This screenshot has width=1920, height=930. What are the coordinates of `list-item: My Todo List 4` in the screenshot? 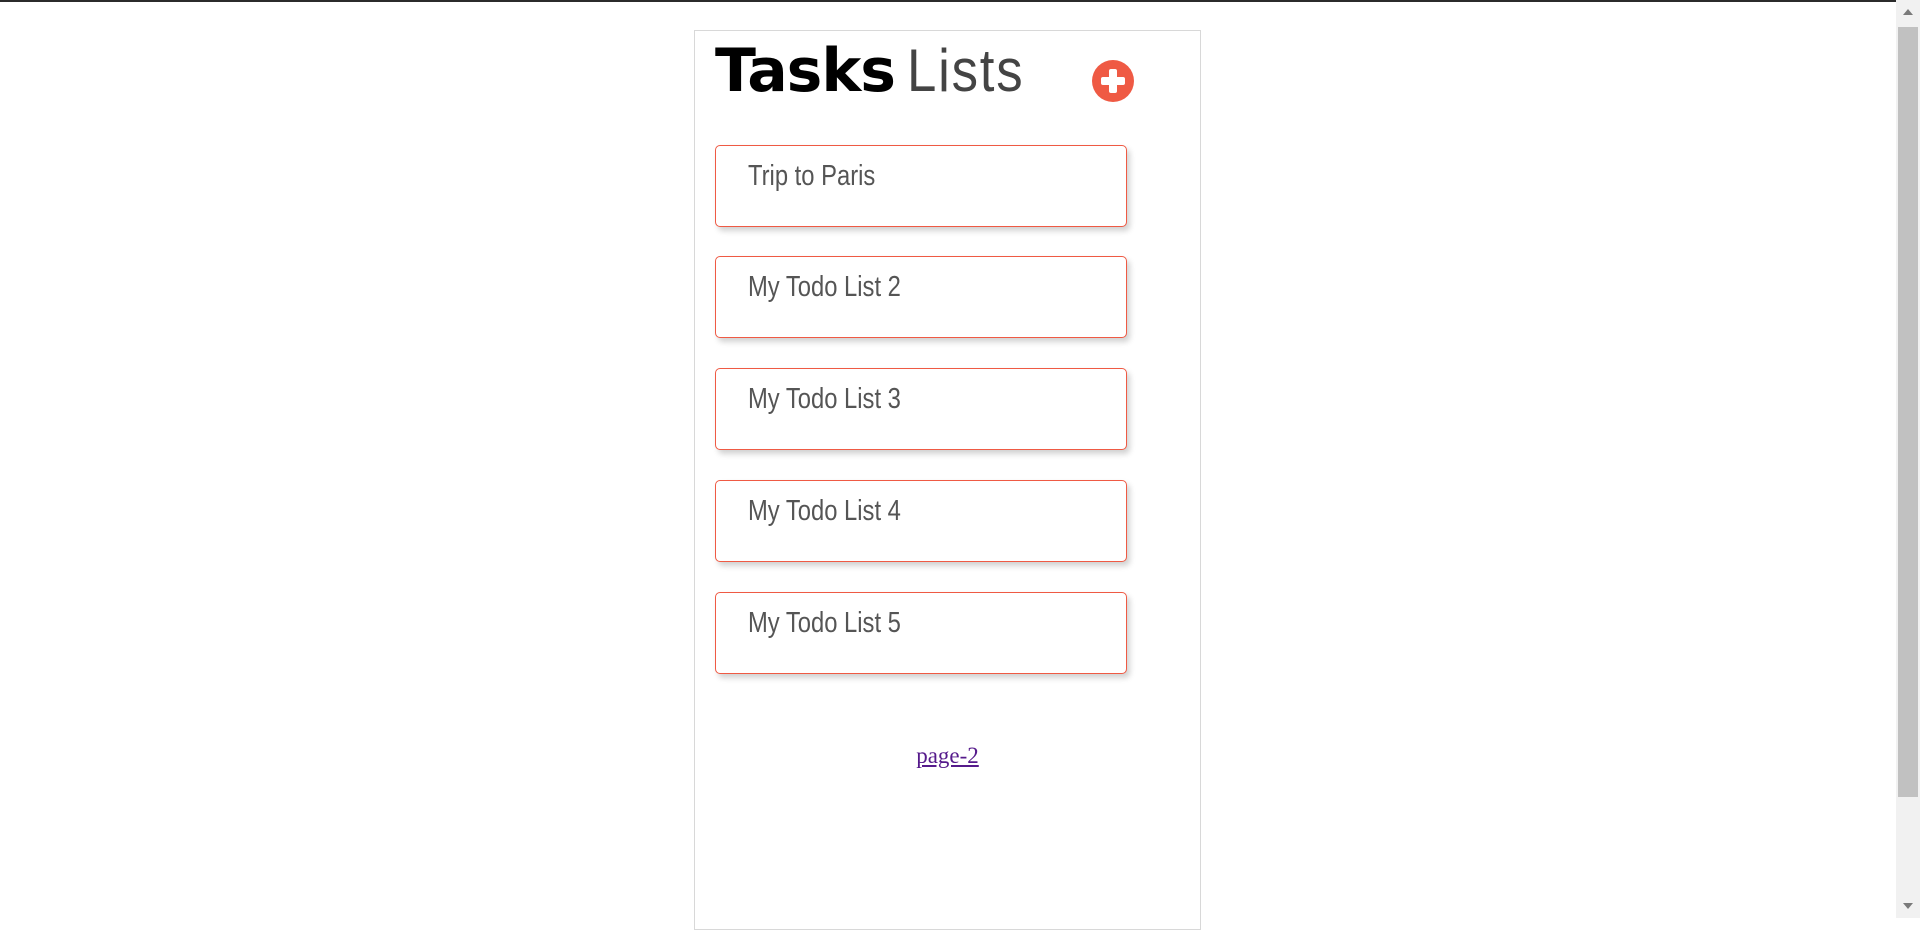 It's located at (921, 521).